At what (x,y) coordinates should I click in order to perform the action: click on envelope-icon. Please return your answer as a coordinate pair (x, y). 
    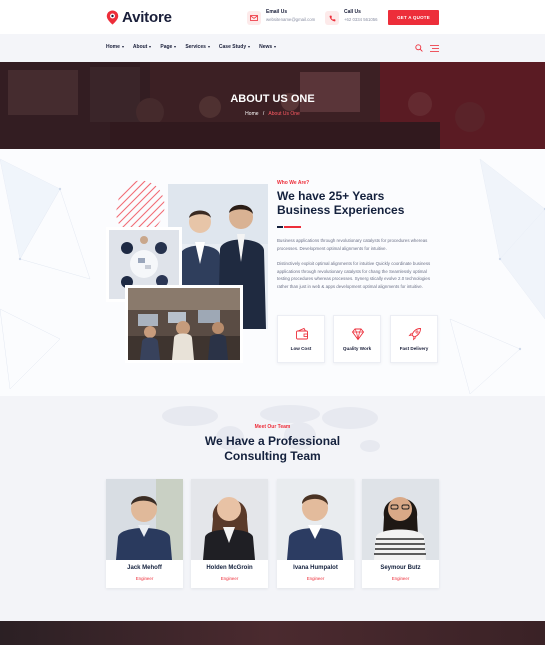
    Looking at the image, I should click on (254, 18).